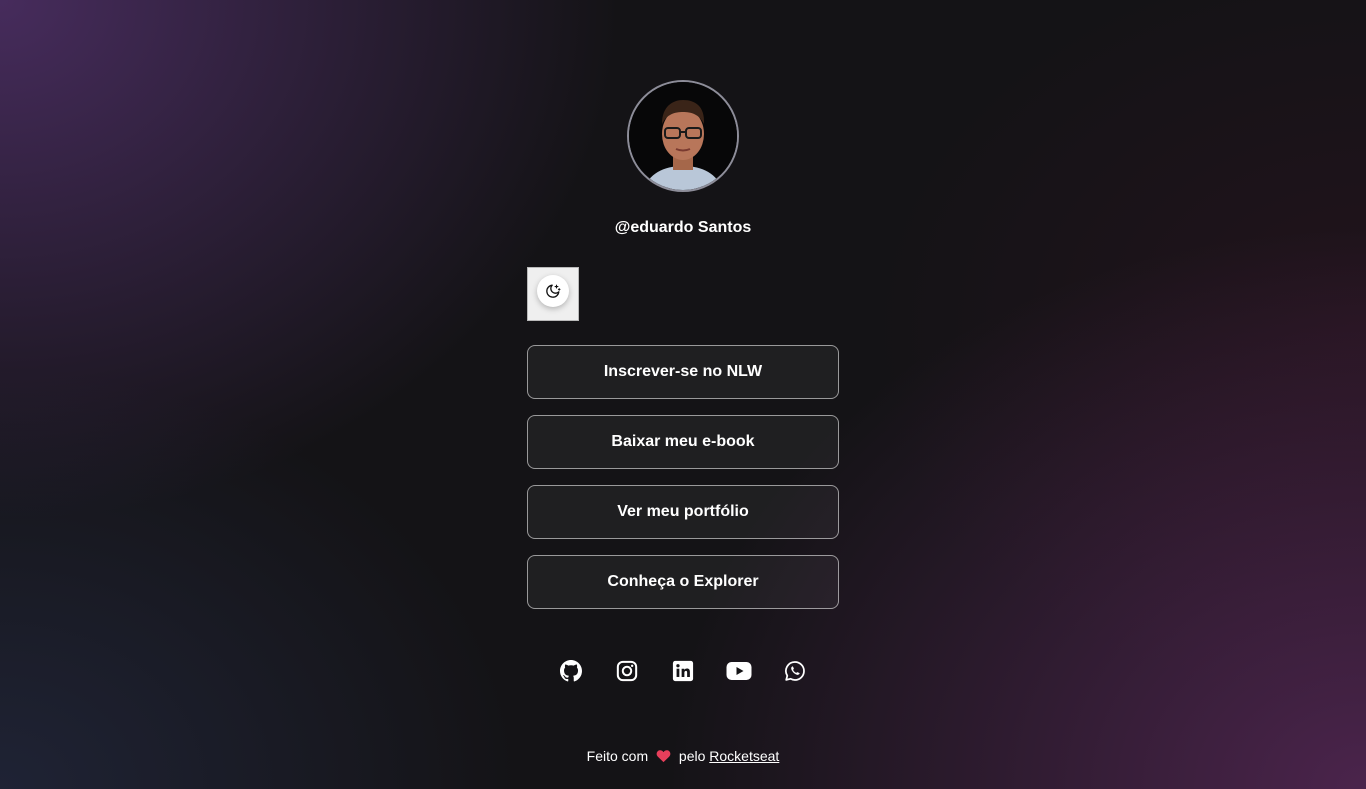  I want to click on username: @eduardo Santos, so click(683, 227).